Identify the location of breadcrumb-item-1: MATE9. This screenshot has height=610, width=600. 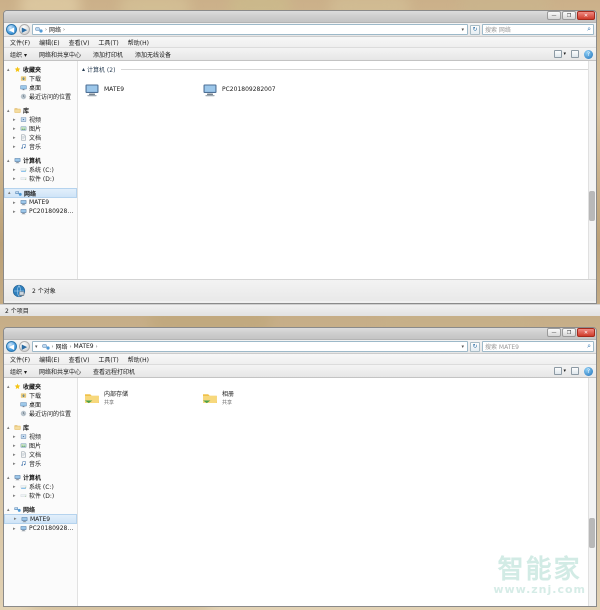
(84, 346).